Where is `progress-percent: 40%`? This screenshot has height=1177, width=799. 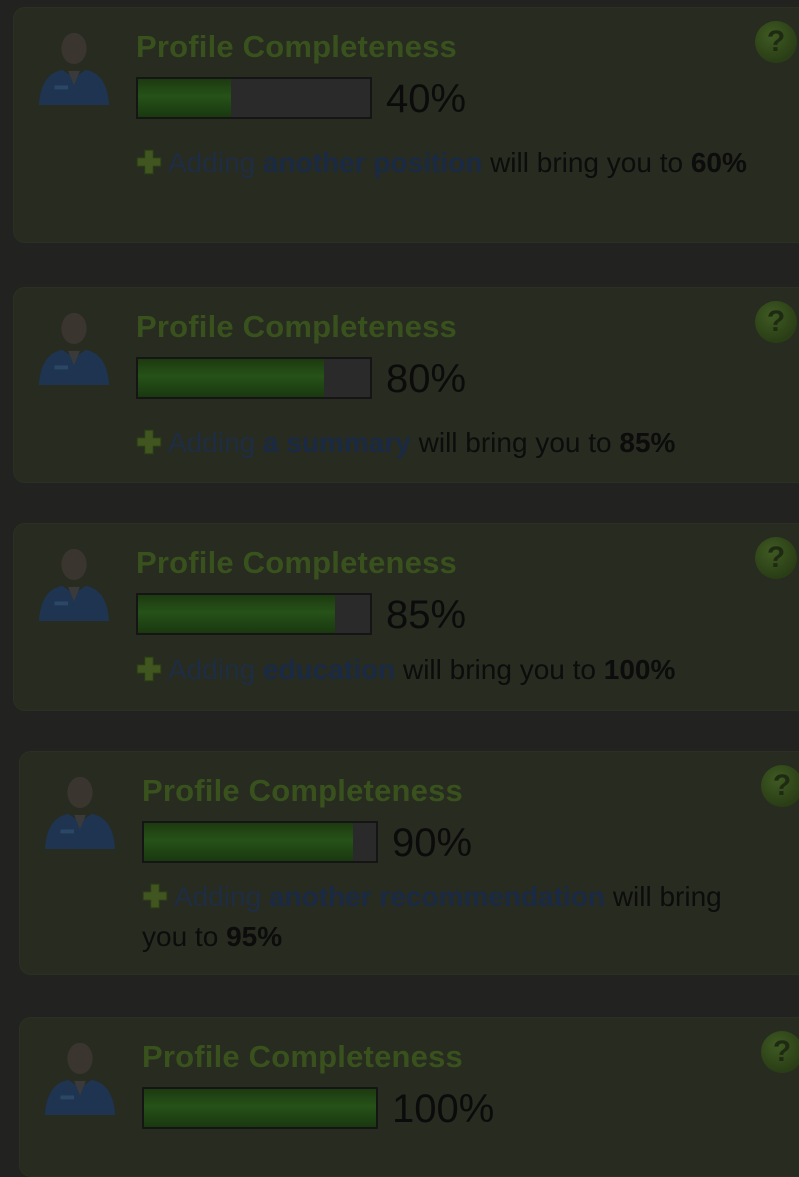 progress-percent: 40% is located at coordinates (426, 99).